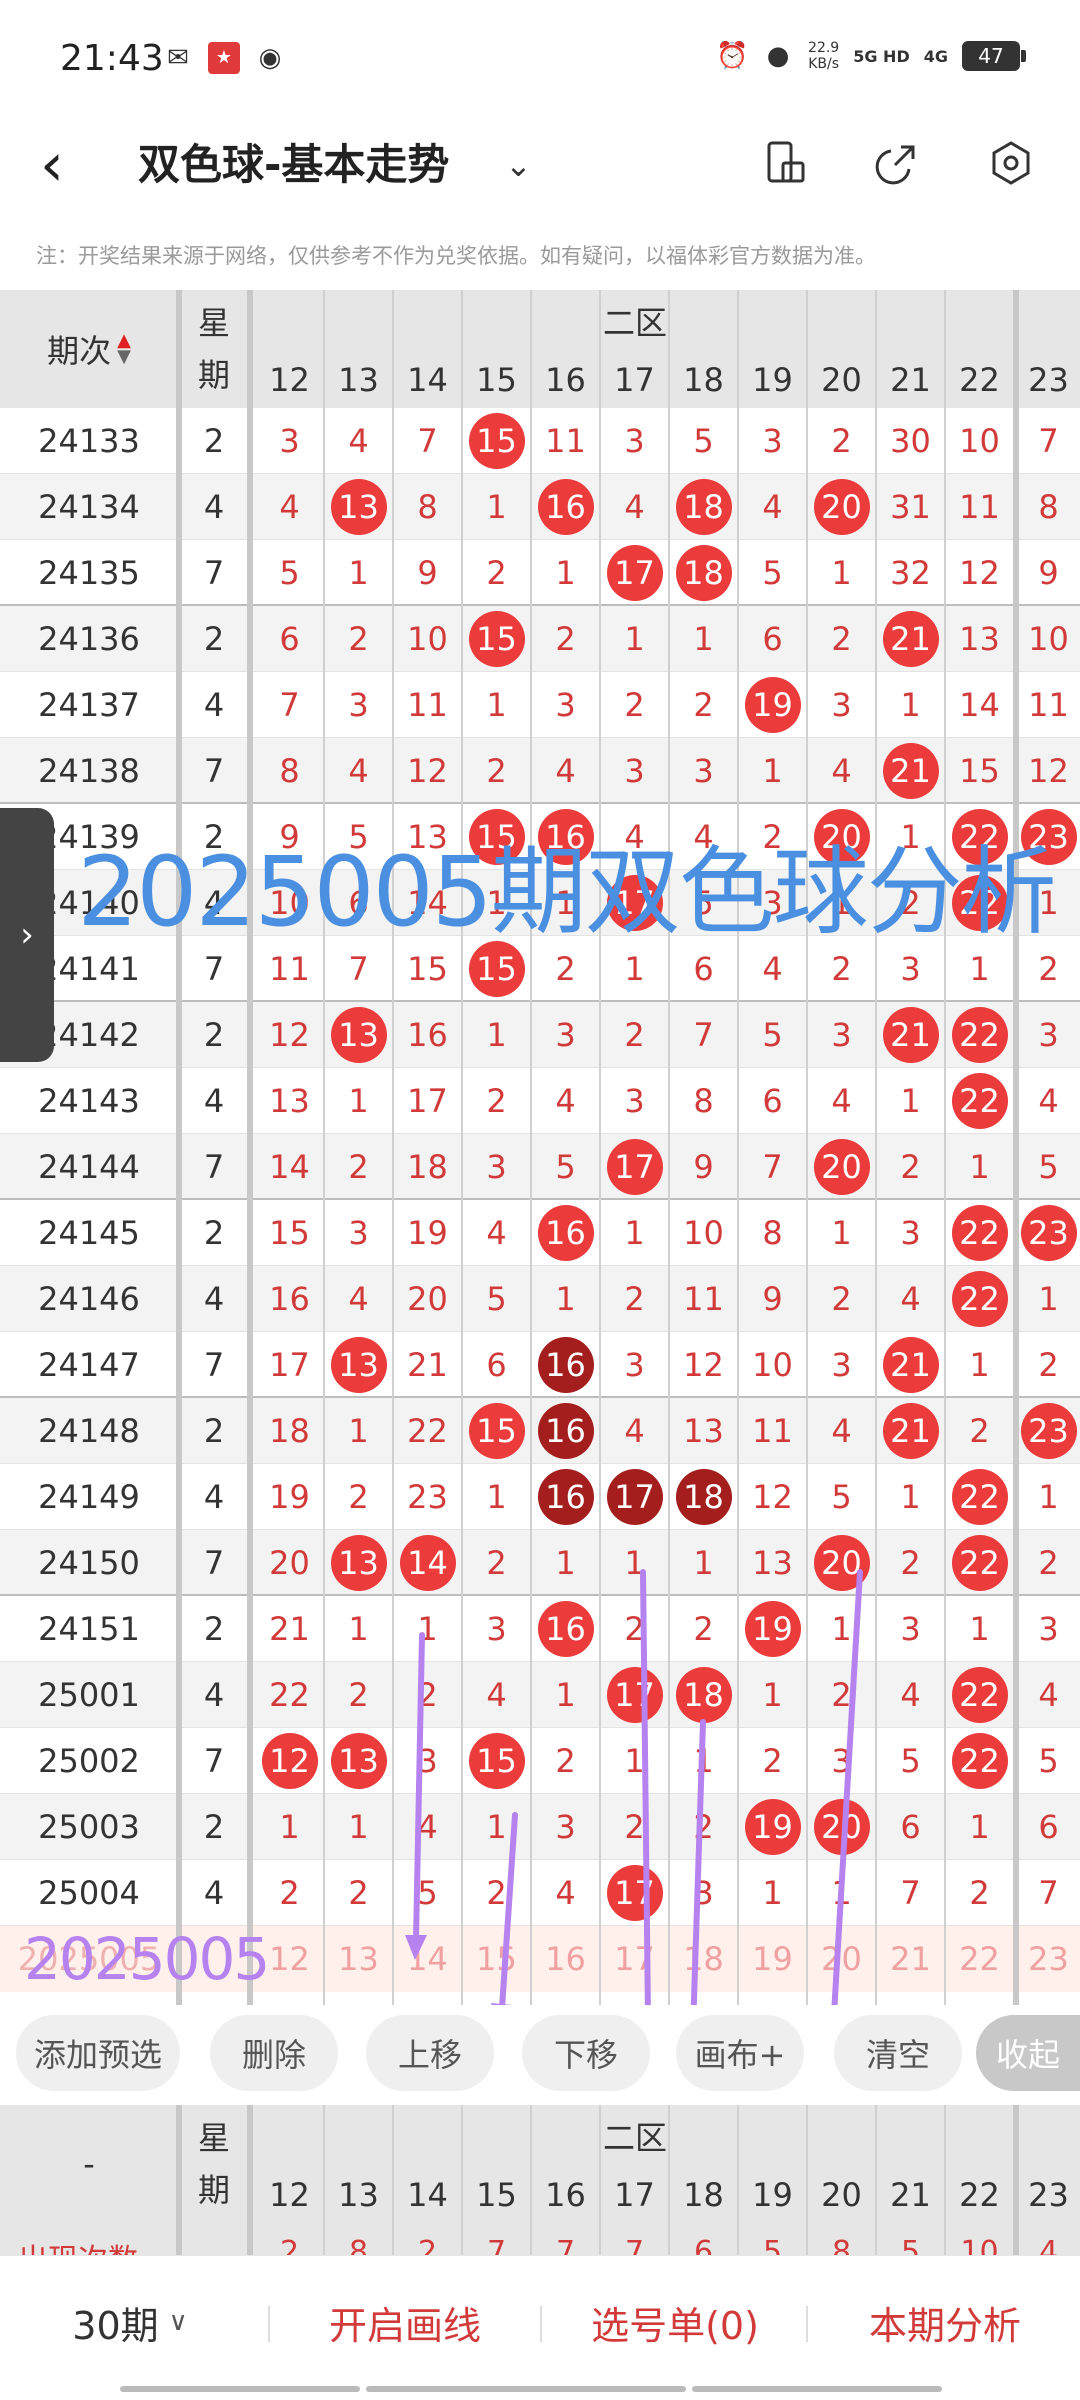 This screenshot has width=1080, height=2400. I want to click on table-row: 24145 2 15 3 19 4 16 1 10 8 1 3 22 23, so click(540, 1233).